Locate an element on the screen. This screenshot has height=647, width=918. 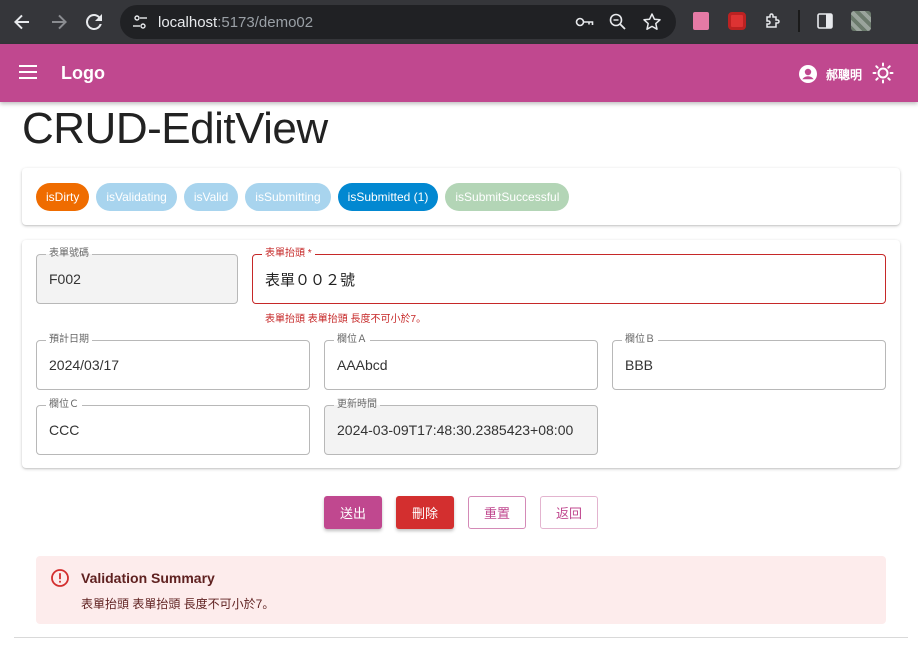
extensions-puzzle-icon is located at coordinates (773, 21).